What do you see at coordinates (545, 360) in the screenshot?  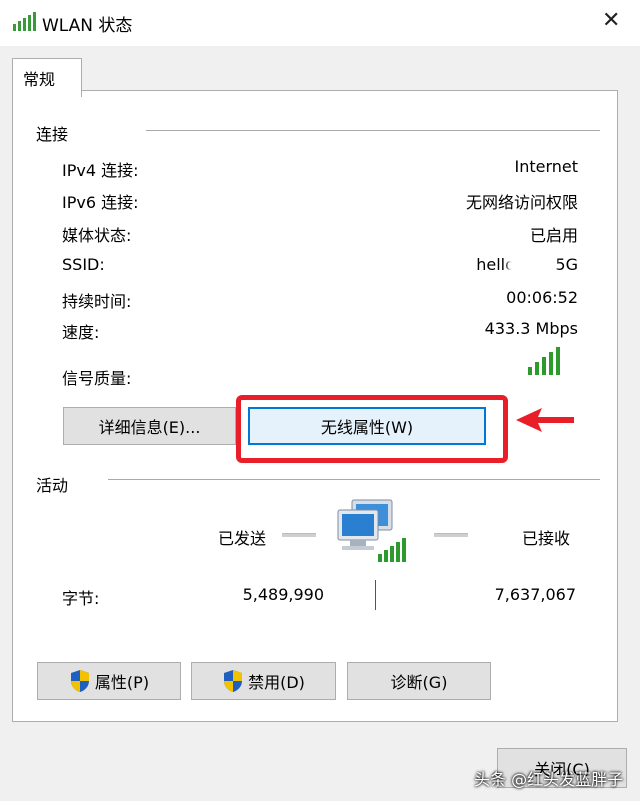 I see `signal-strength-icon` at bounding box center [545, 360].